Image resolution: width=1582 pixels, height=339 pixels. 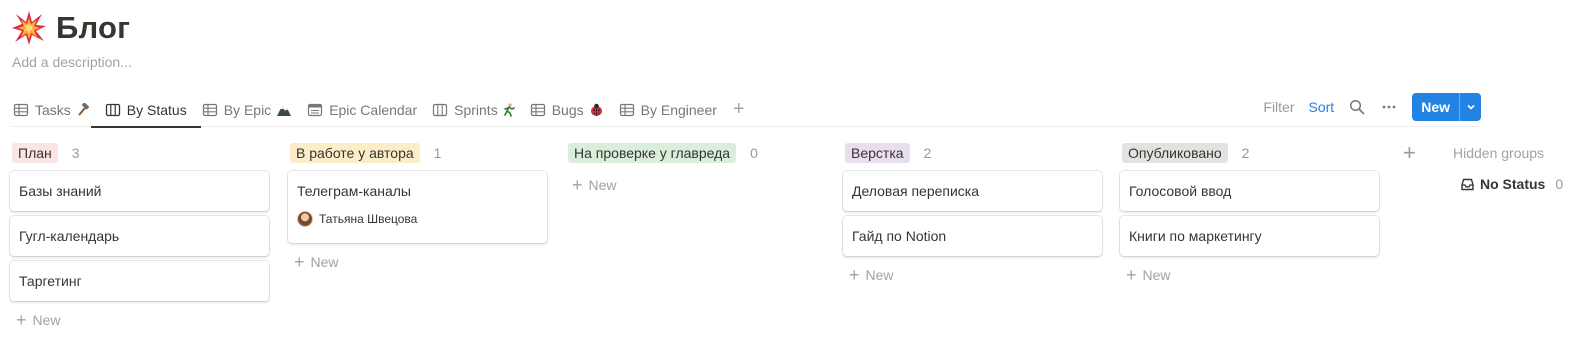 I want to click on new-button-label: New, so click(x=1435, y=107).